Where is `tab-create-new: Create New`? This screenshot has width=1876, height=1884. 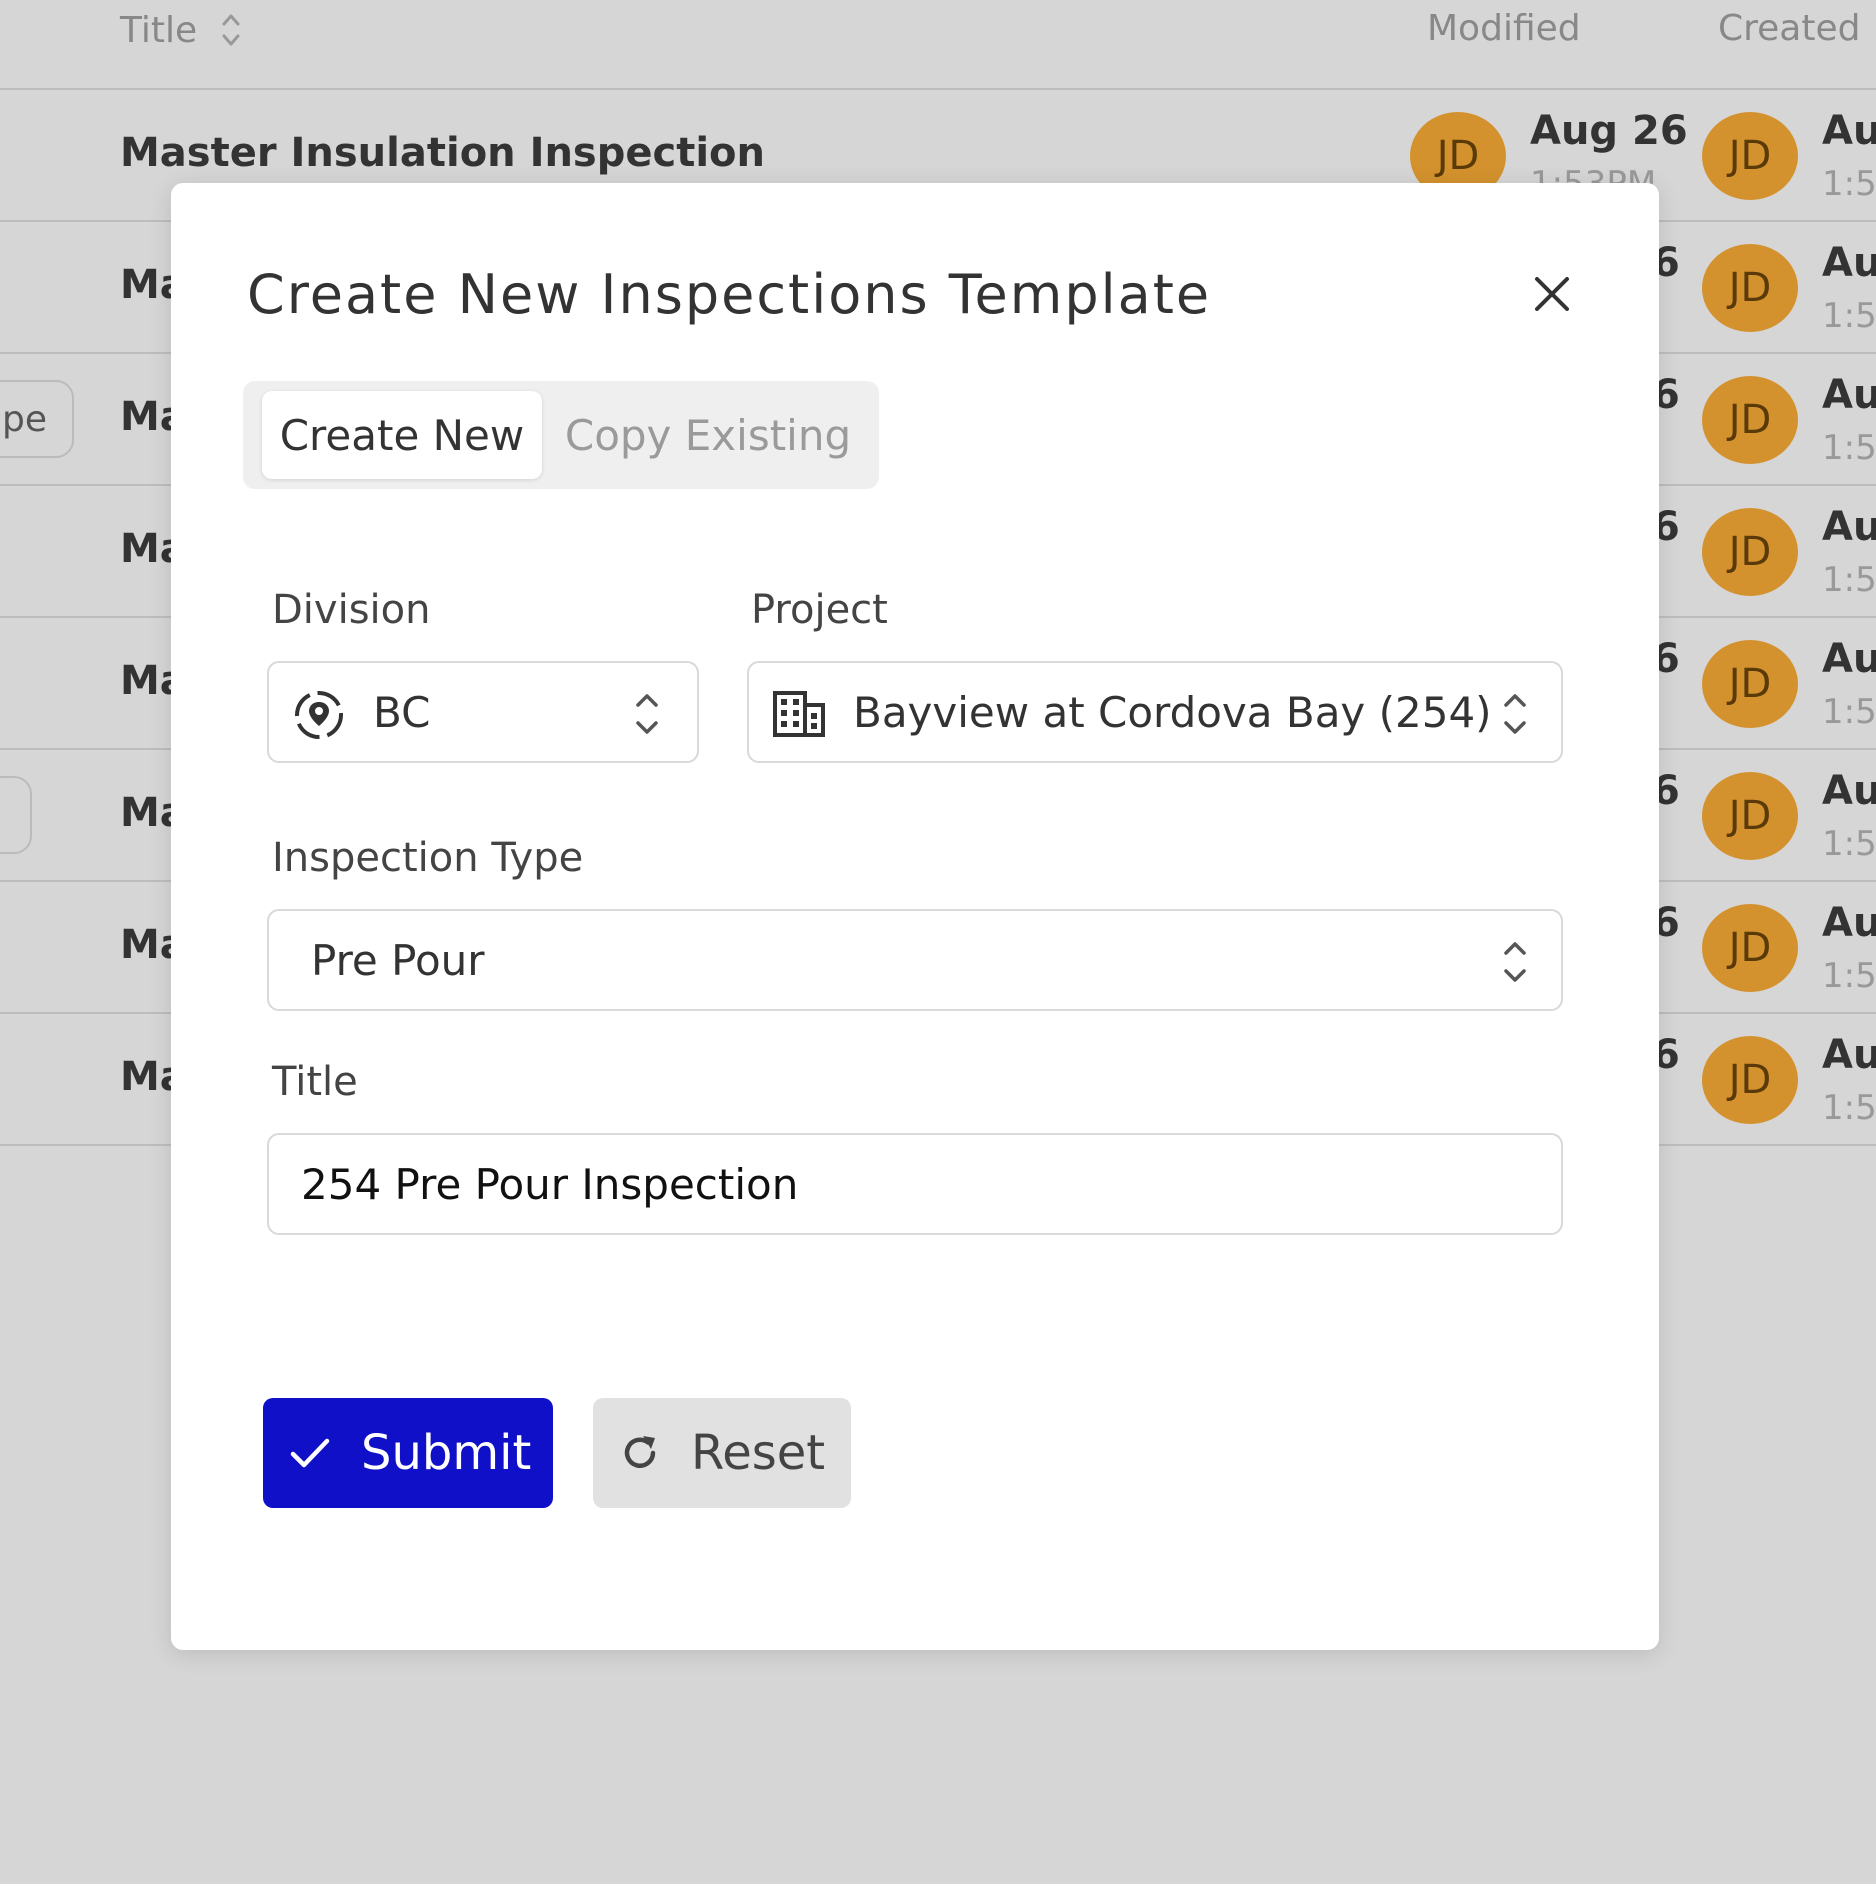 tab-create-new: Create New is located at coordinates (402, 435).